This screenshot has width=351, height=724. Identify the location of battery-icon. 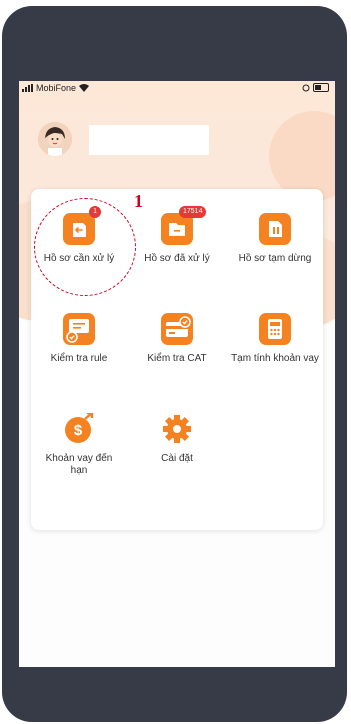
(321, 87).